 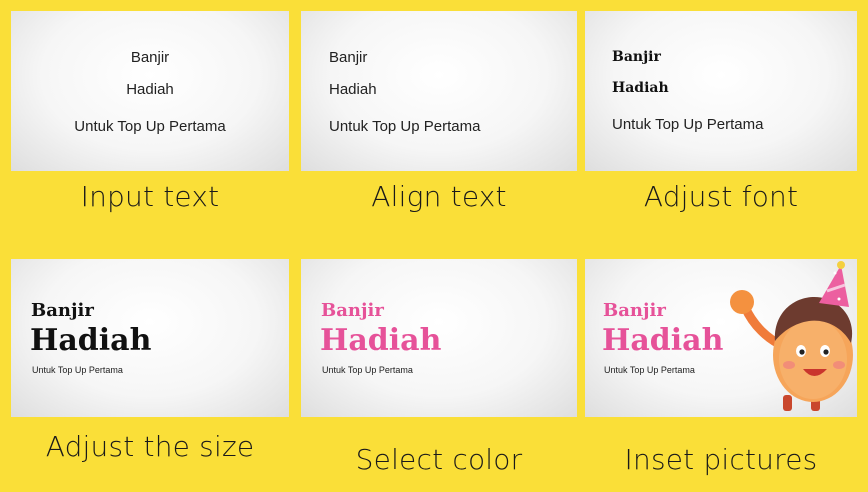 I want to click on preview-panel-adjust-size: Banjir Hadiah Untuk Top Up Pertama, so click(x=150, y=338).